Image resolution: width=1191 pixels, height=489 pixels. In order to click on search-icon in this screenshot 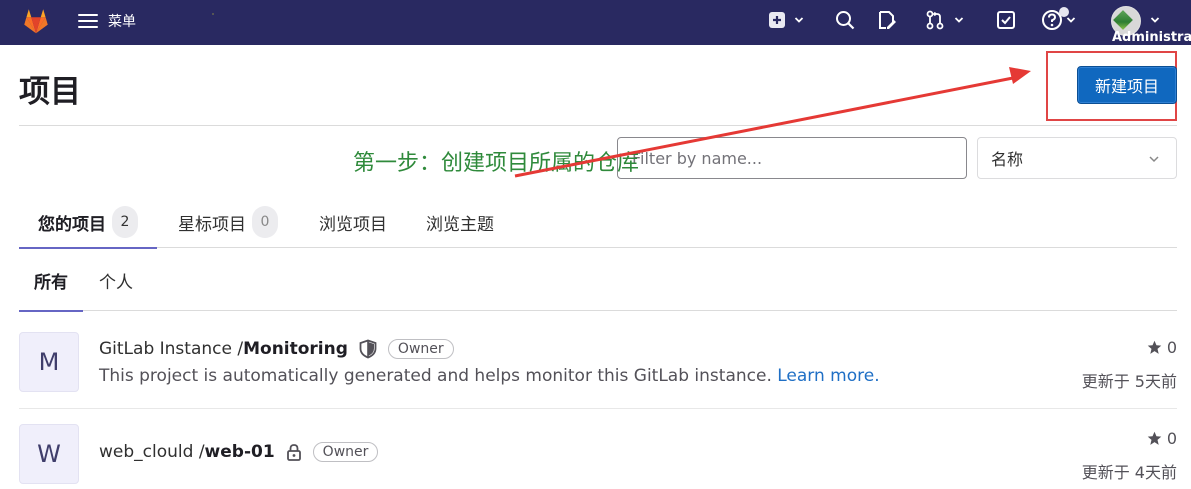, I will do `click(845, 20)`.